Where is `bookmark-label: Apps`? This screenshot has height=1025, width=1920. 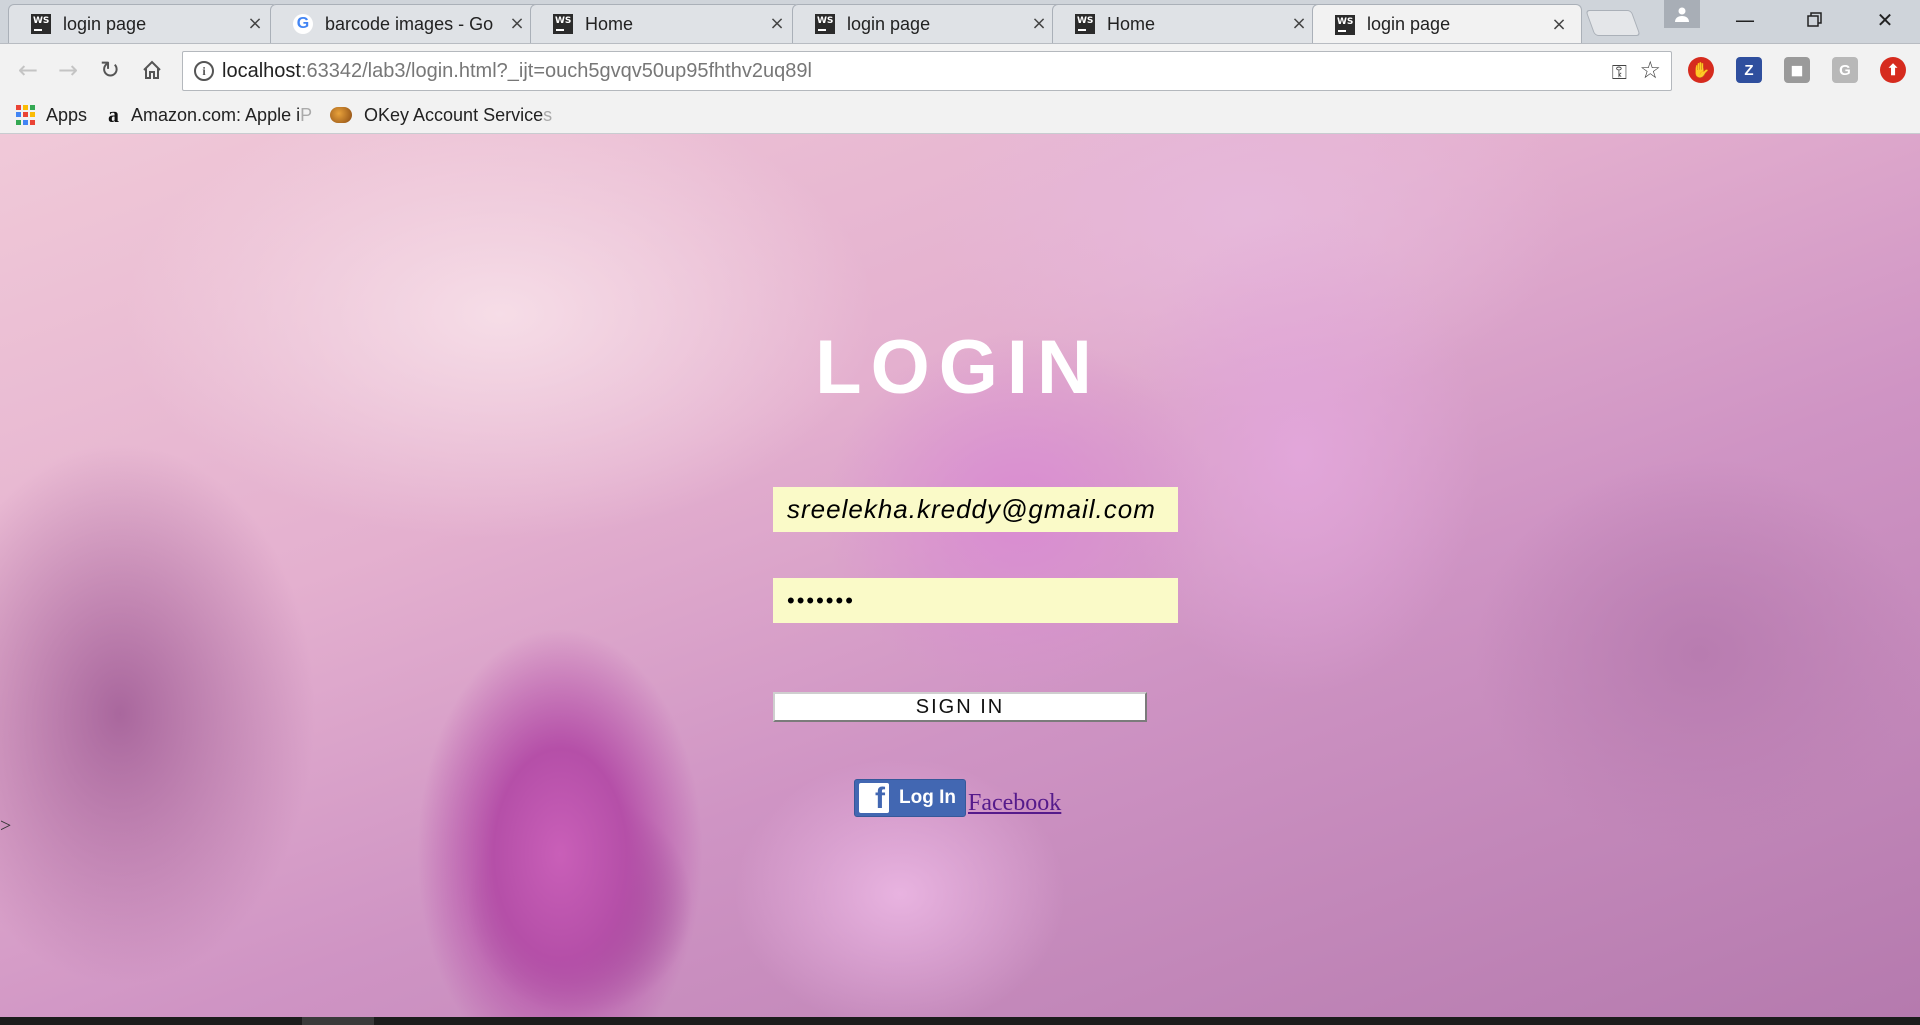 bookmark-label: Apps is located at coordinates (67, 114).